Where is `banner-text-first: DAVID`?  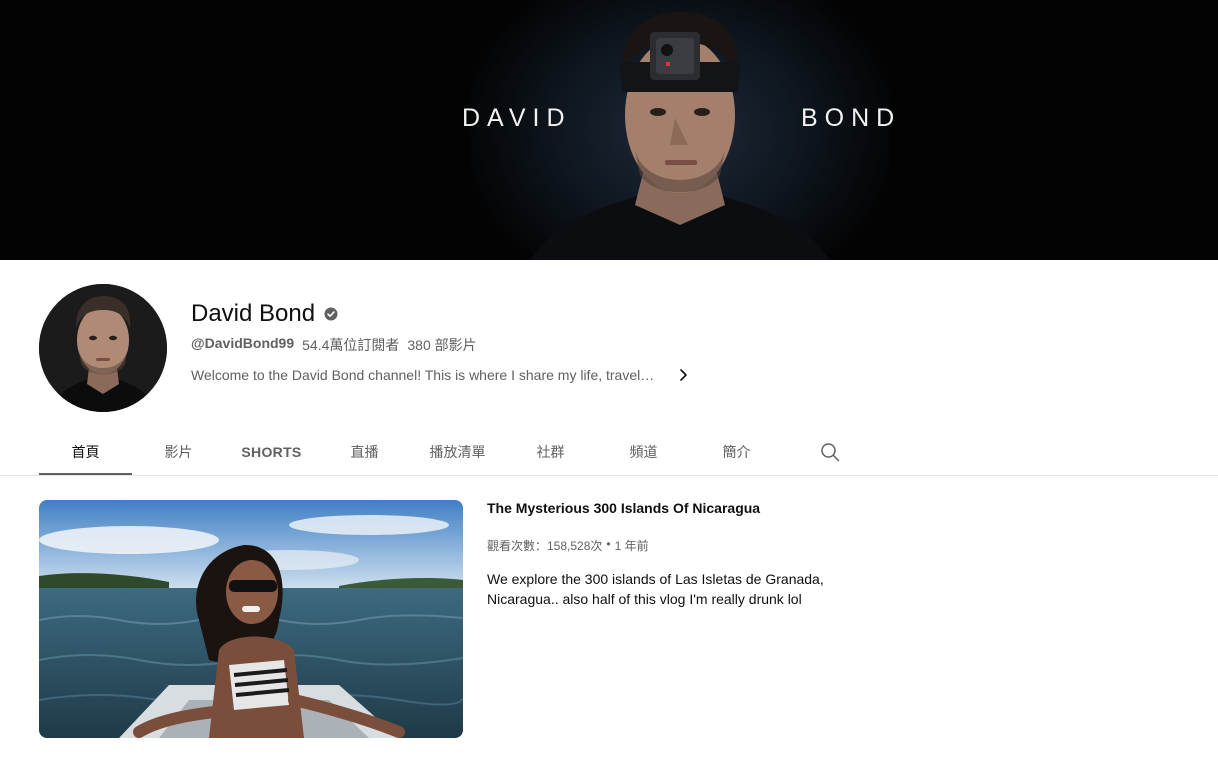 banner-text-first: DAVID is located at coordinates (517, 118).